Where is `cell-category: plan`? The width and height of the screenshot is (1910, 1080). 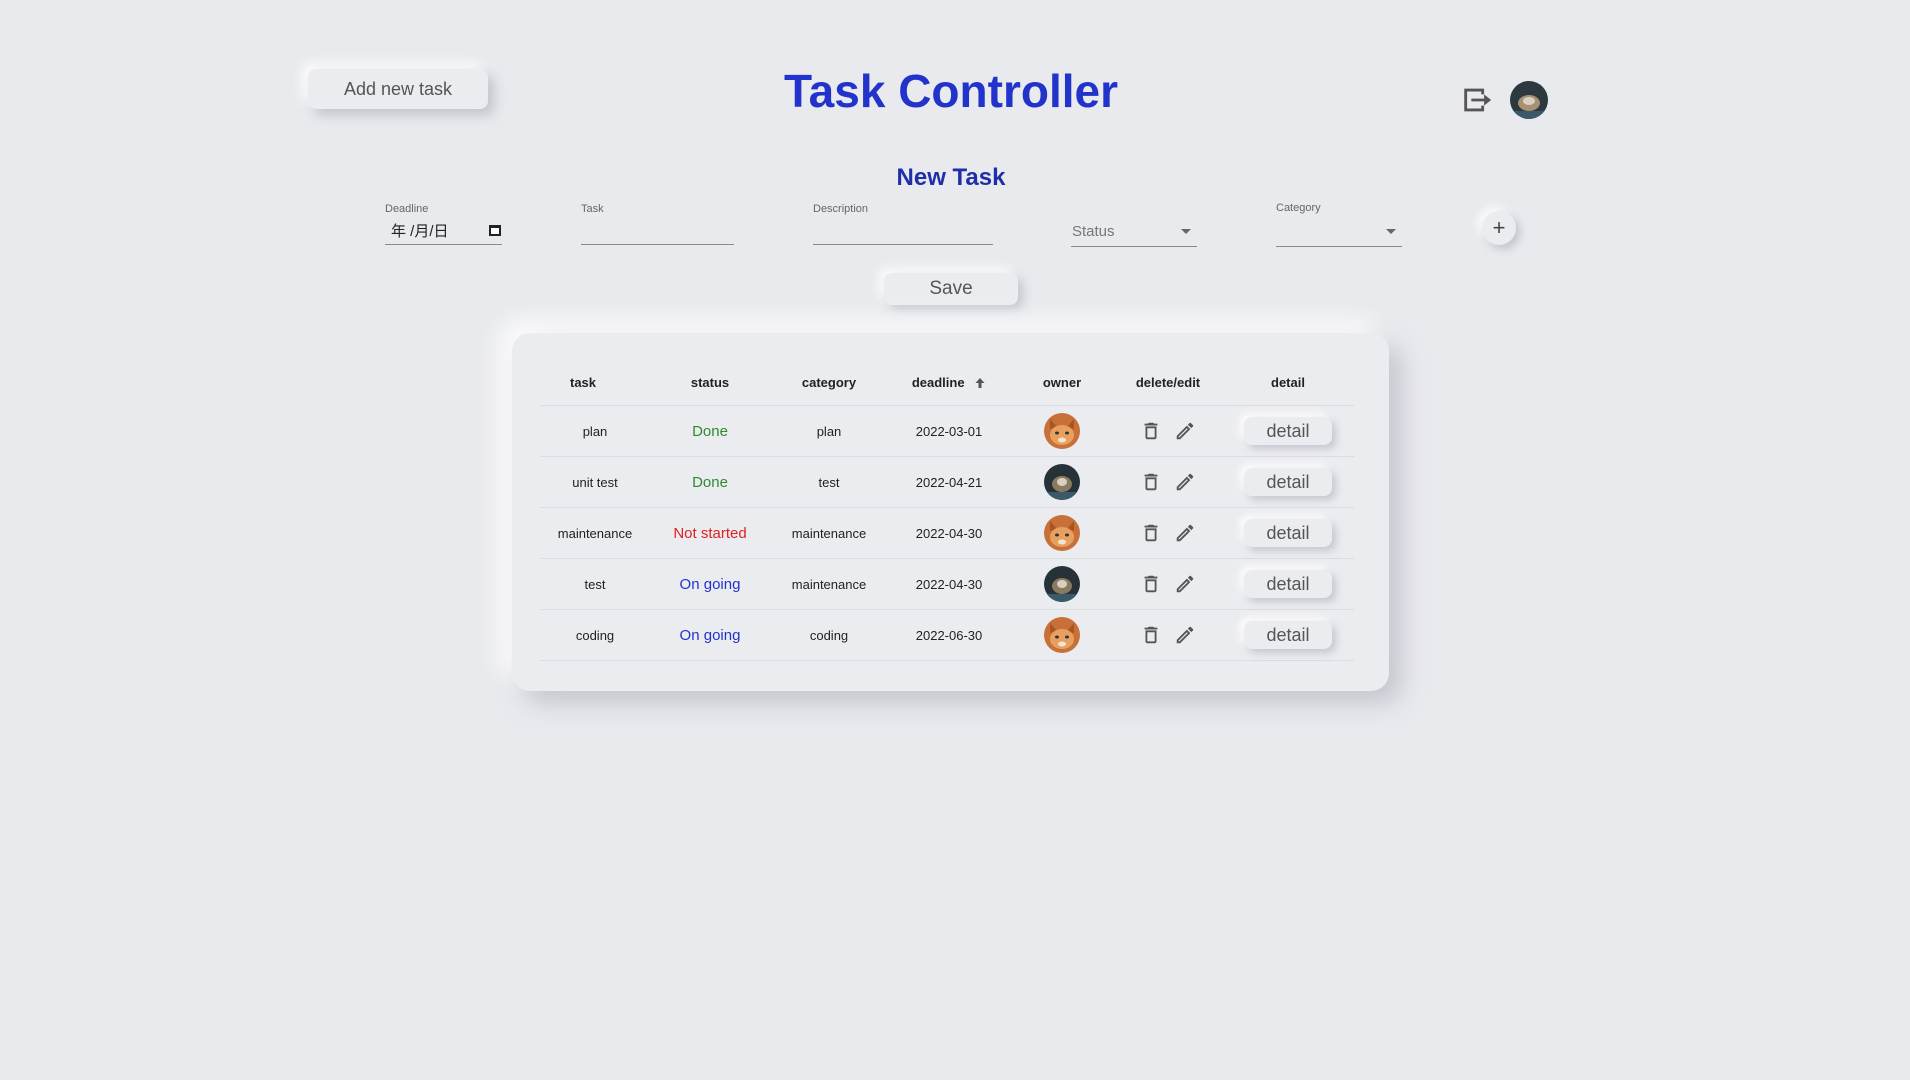 cell-category: plan is located at coordinates (829, 431).